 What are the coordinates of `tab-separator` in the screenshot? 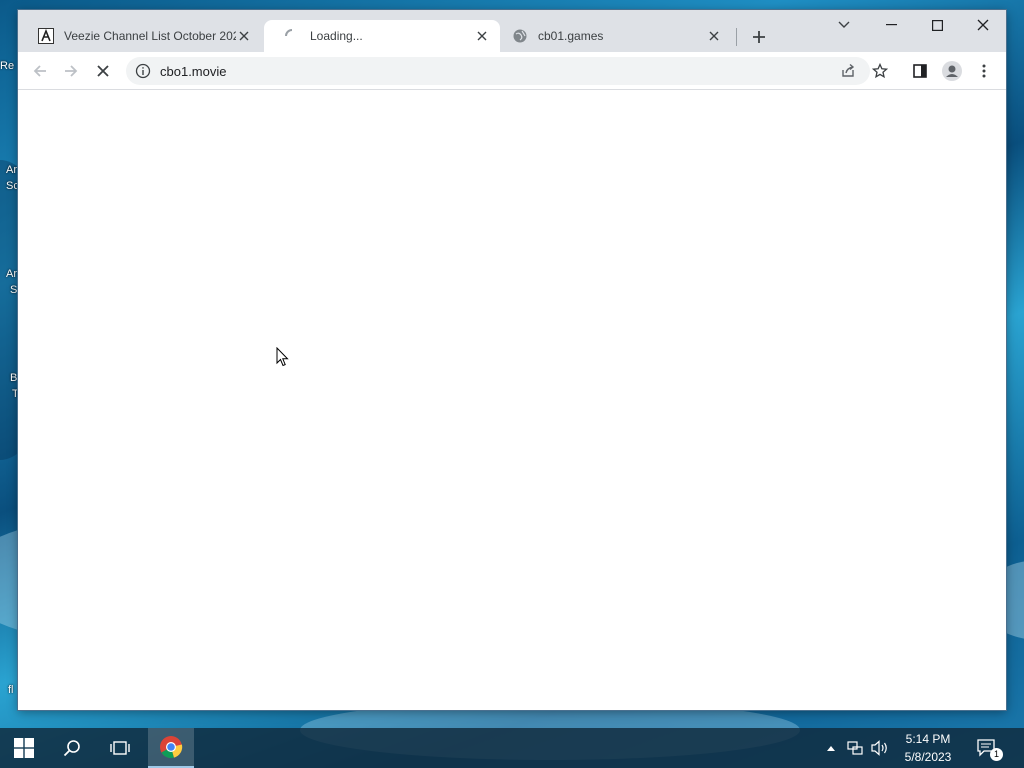 It's located at (736, 37).